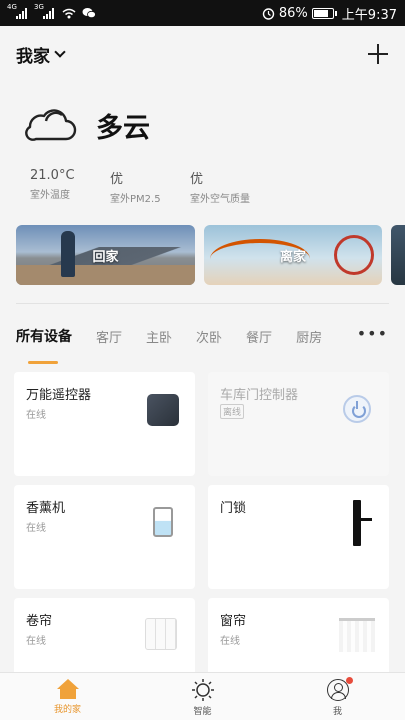 This screenshot has width=405, height=720. What do you see at coordinates (233, 621) in the screenshot?
I see `device-name: 窗帘` at bounding box center [233, 621].